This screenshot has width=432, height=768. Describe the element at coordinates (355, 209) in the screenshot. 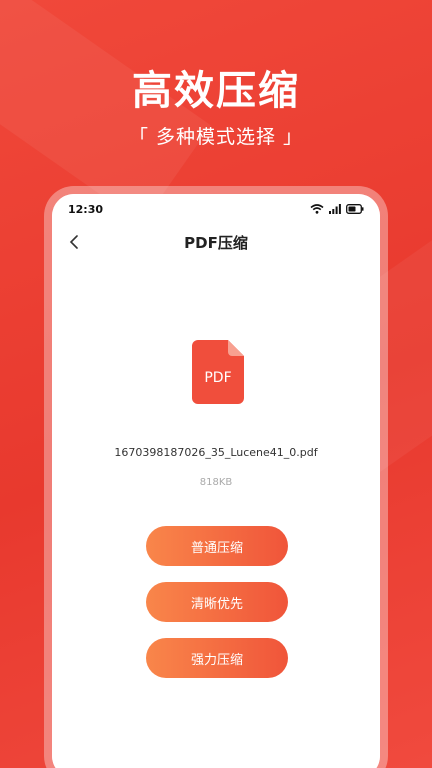

I see `battery-icon` at that location.